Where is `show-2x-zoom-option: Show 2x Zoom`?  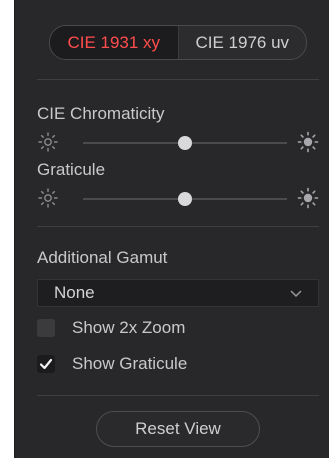
show-2x-zoom-option: Show 2x Zoom is located at coordinates (111, 328).